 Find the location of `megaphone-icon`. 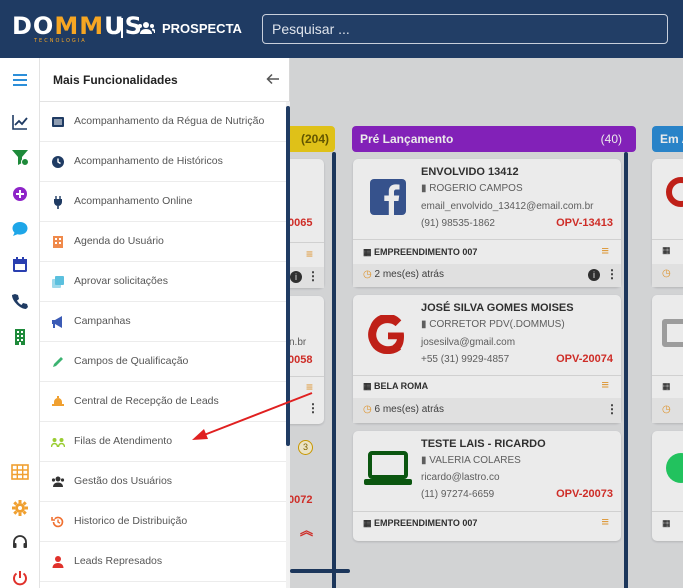

megaphone-icon is located at coordinates (57, 322).